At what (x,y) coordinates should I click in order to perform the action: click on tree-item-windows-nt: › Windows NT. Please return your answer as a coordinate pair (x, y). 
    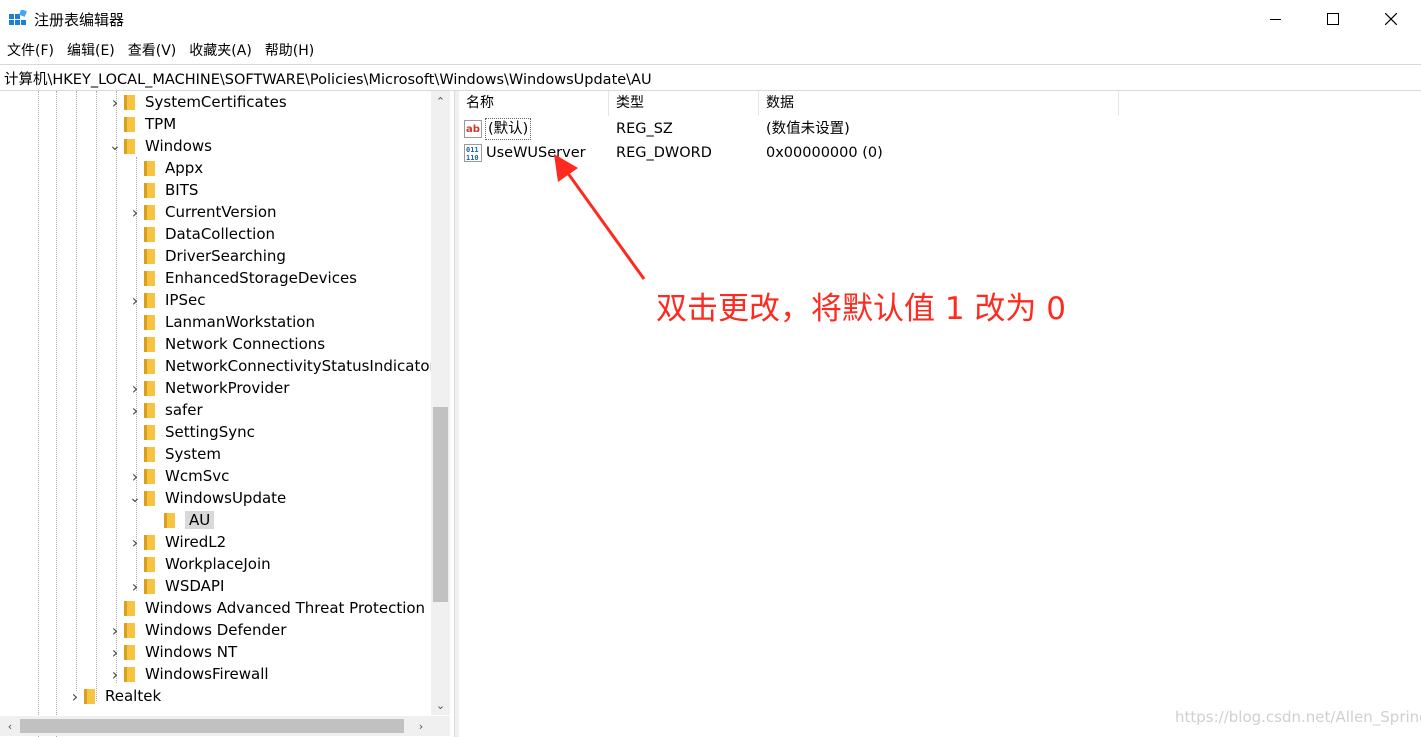
    Looking at the image, I should click on (172, 652).